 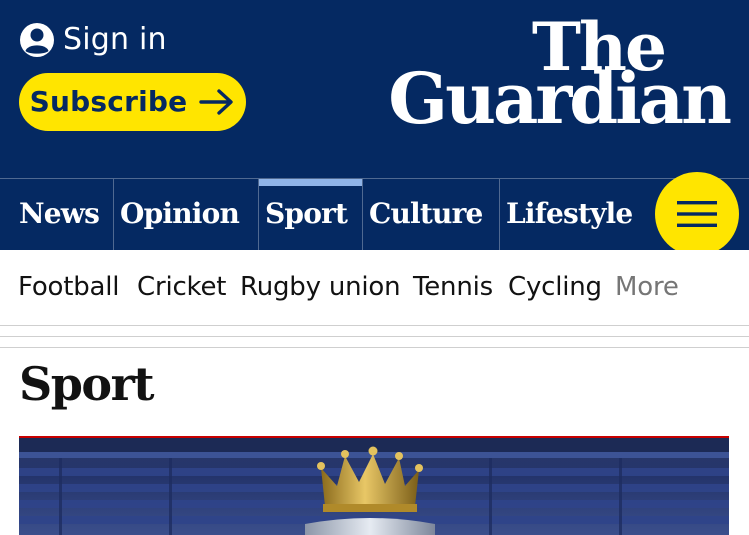 What do you see at coordinates (579, 214) in the screenshot?
I see `pillar-lifestyle: Lifestyle` at bounding box center [579, 214].